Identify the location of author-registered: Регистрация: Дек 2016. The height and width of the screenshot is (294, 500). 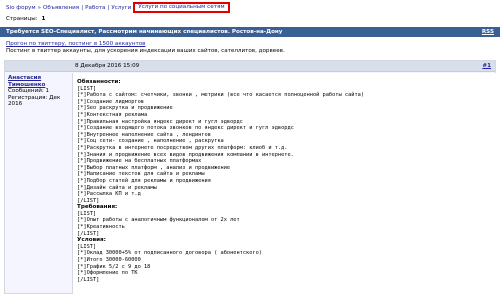
(34, 101).